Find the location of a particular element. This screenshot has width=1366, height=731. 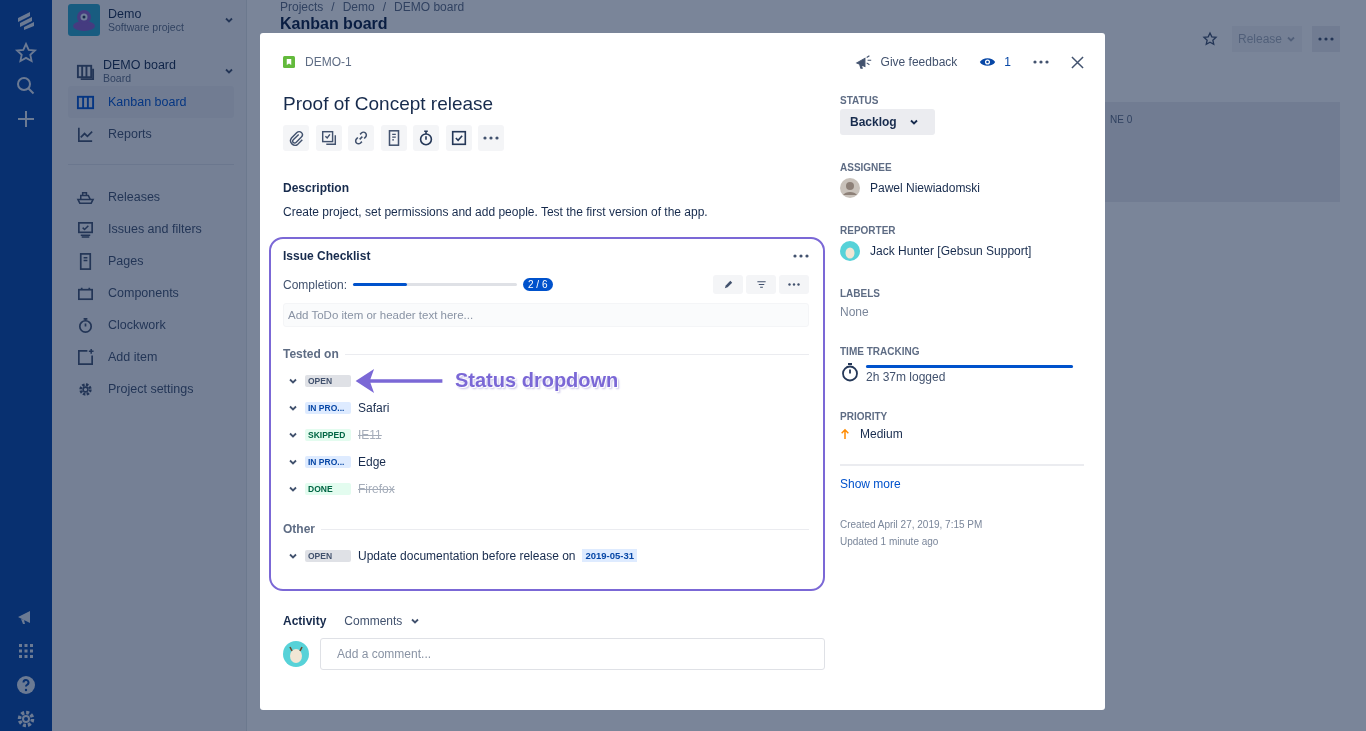

breadcrumb-link: Demo is located at coordinates (358, 7).